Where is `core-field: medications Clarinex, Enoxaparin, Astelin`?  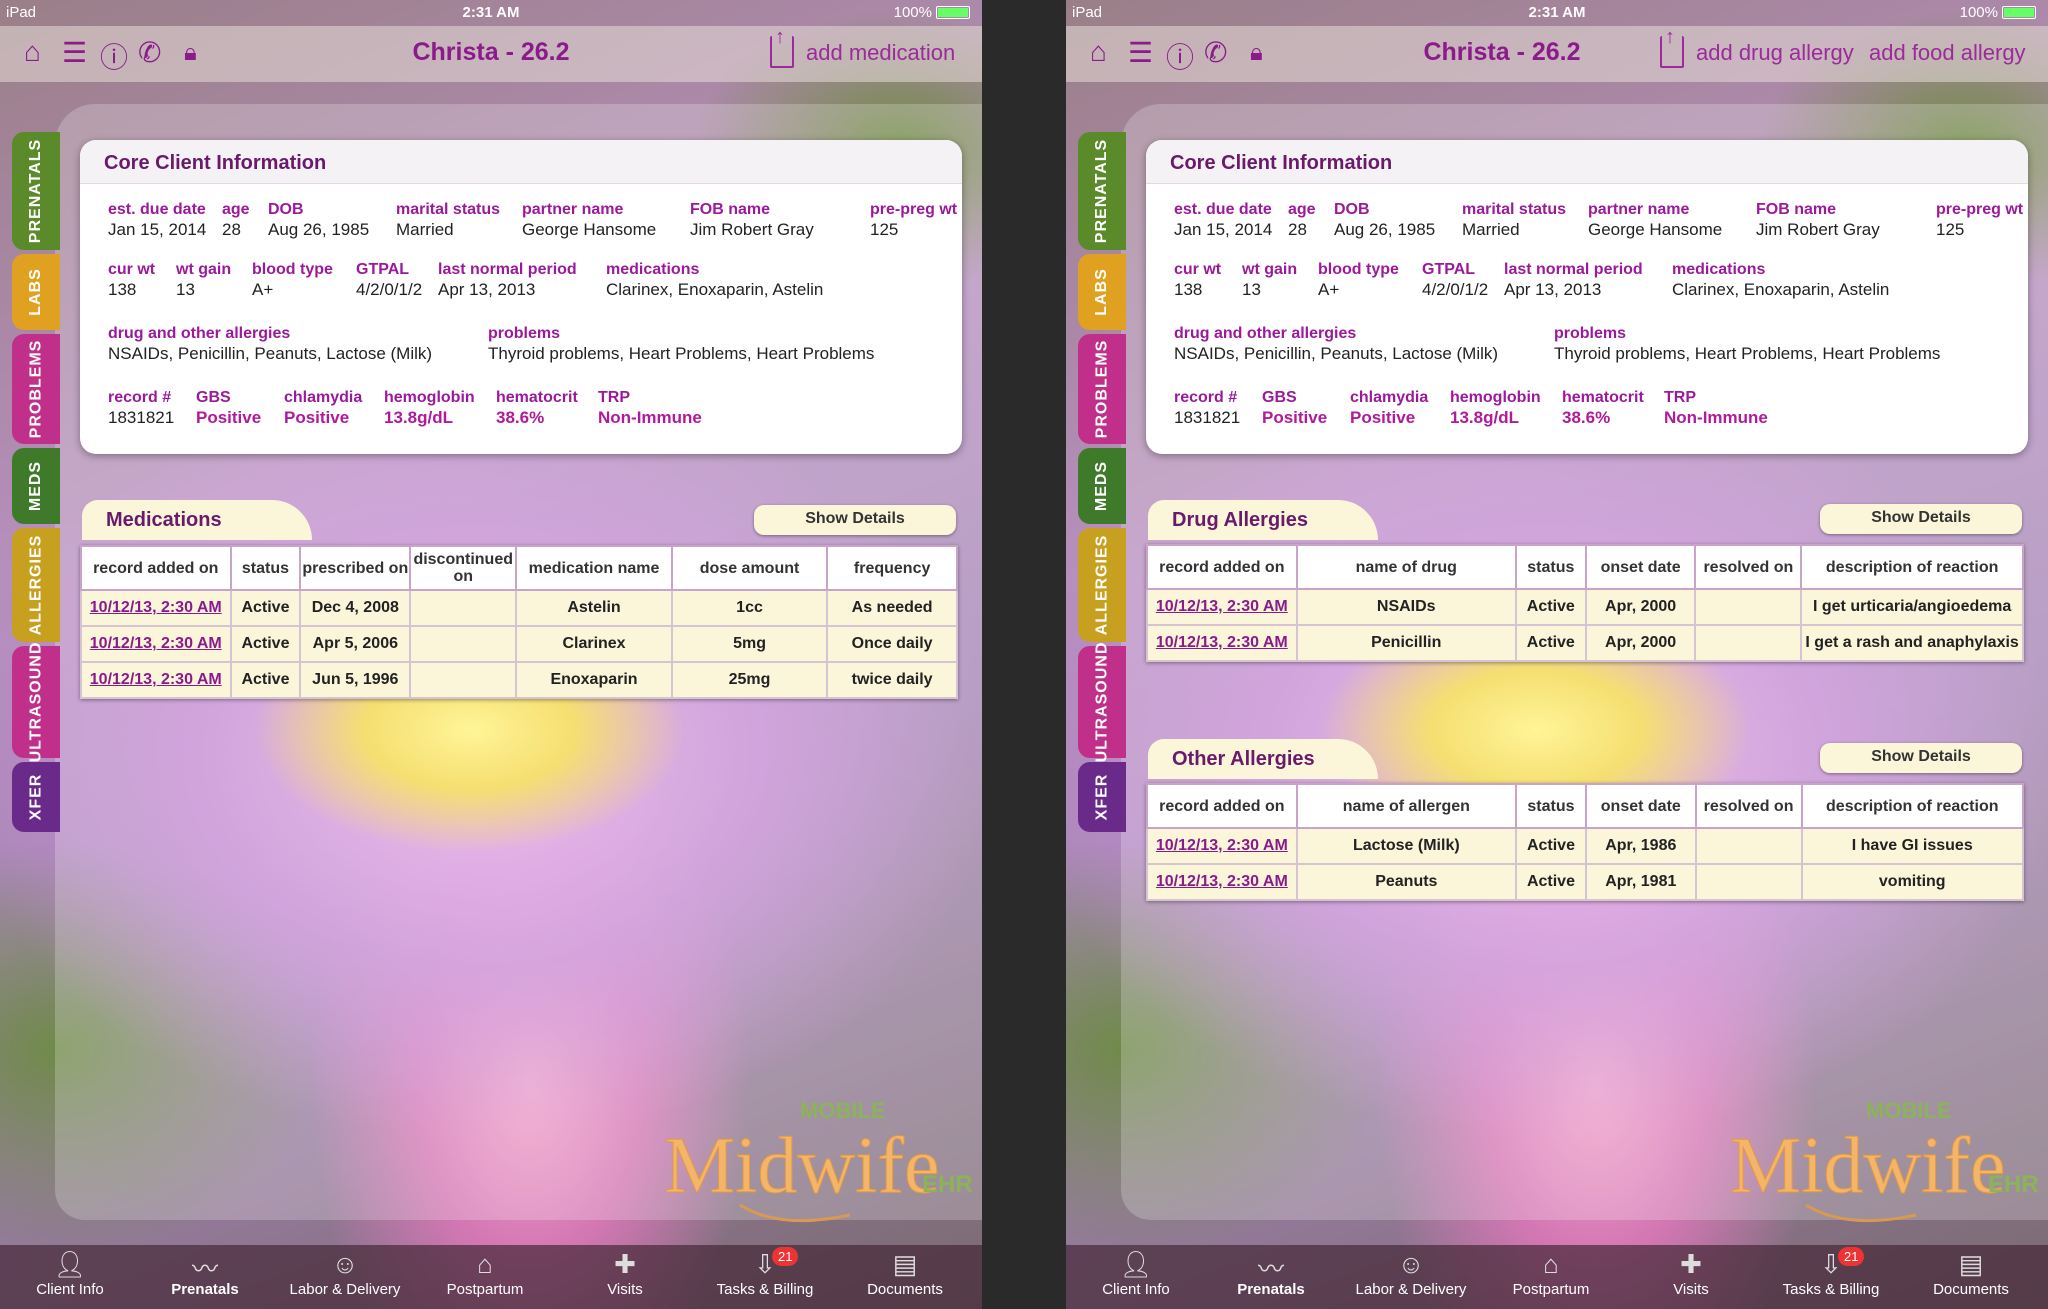
core-field: medications Clarinex, Enoxaparin, Astelin is located at coordinates (714, 280).